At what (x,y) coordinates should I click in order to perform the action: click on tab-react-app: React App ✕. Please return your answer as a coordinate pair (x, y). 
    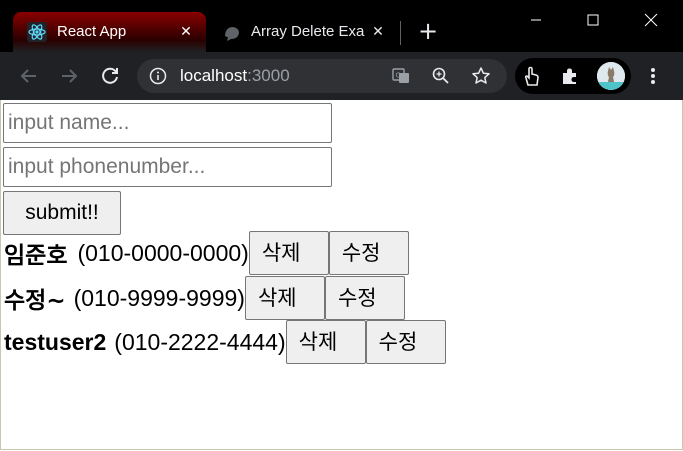
    Looking at the image, I should click on (109, 32).